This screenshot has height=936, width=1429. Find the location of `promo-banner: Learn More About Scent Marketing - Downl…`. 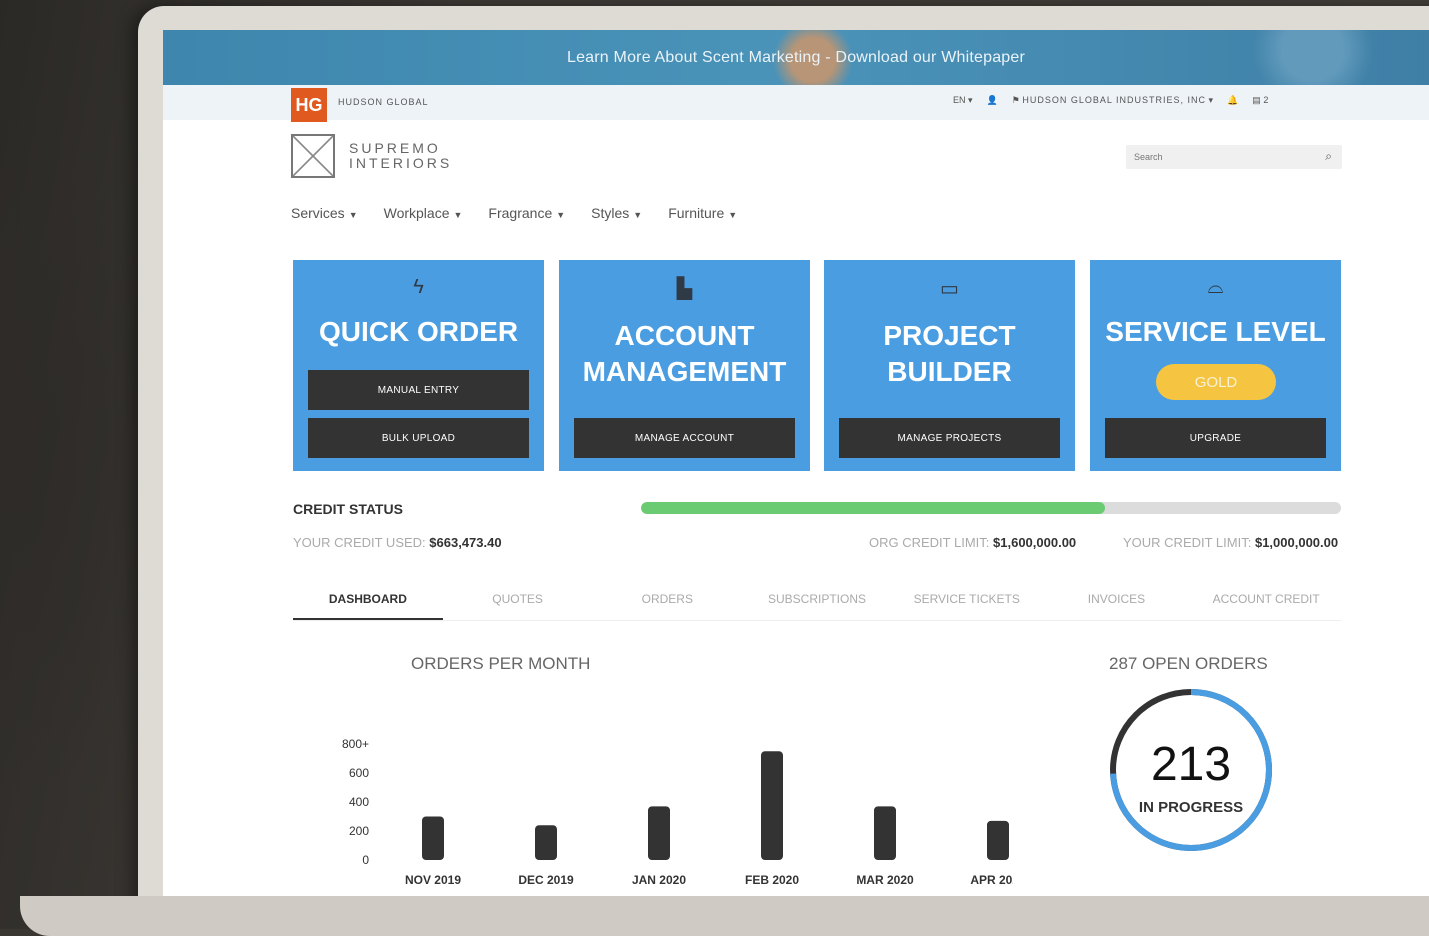

promo-banner: Learn More About Scent Marketing - Downl… is located at coordinates (796, 57).